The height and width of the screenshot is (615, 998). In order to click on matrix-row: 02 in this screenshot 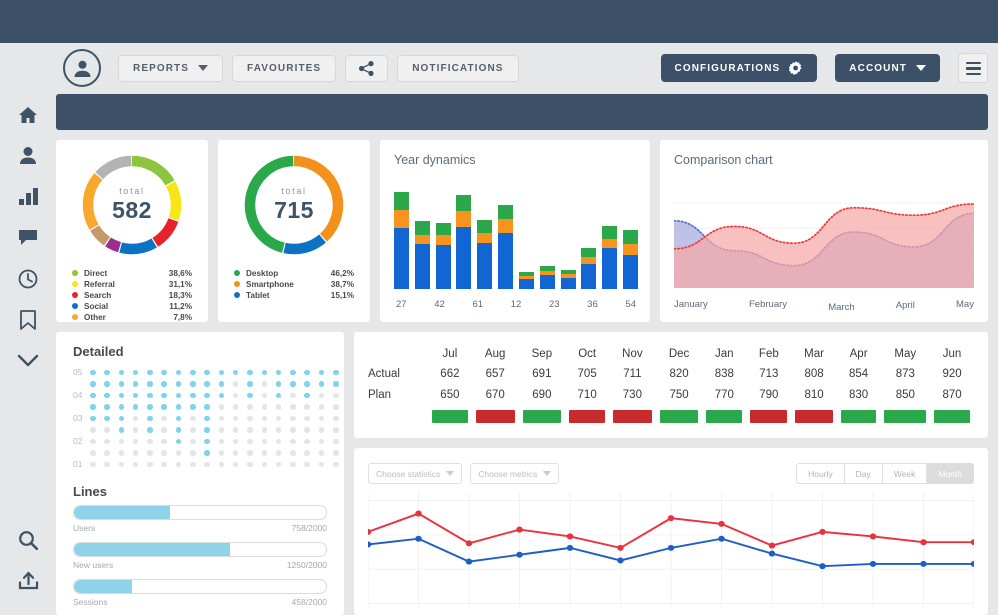, I will do `click(208, 442)`.